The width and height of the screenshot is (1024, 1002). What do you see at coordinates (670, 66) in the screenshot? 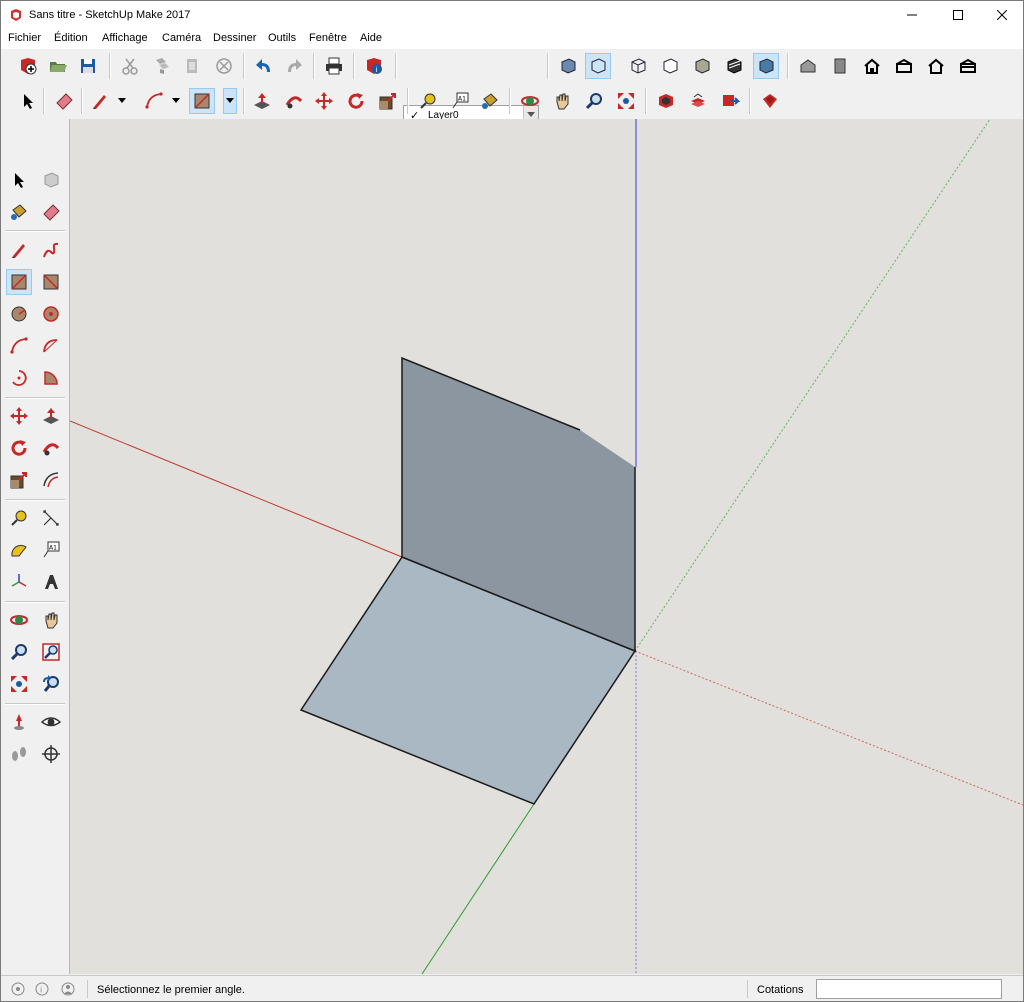
I see `style-hiddenline-button` at bounding box center [670, 66].